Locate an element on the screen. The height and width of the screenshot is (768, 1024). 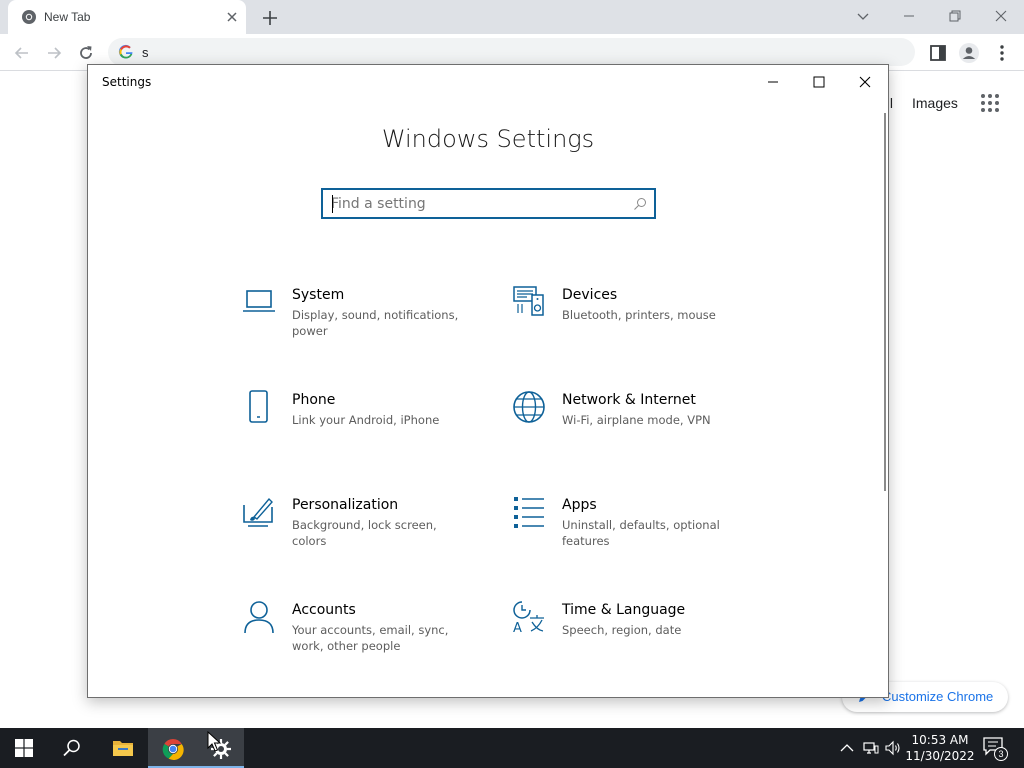
google-apps-grid-icon is located at coordinates (990, 103).